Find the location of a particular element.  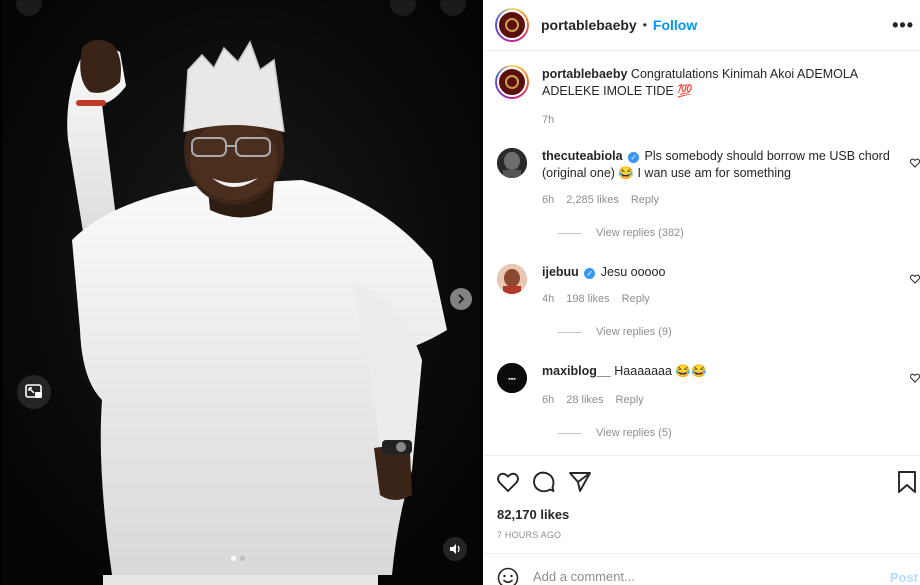

comment-meta: 6h 2,285 likes Reply is located at coordinates (600, 200).